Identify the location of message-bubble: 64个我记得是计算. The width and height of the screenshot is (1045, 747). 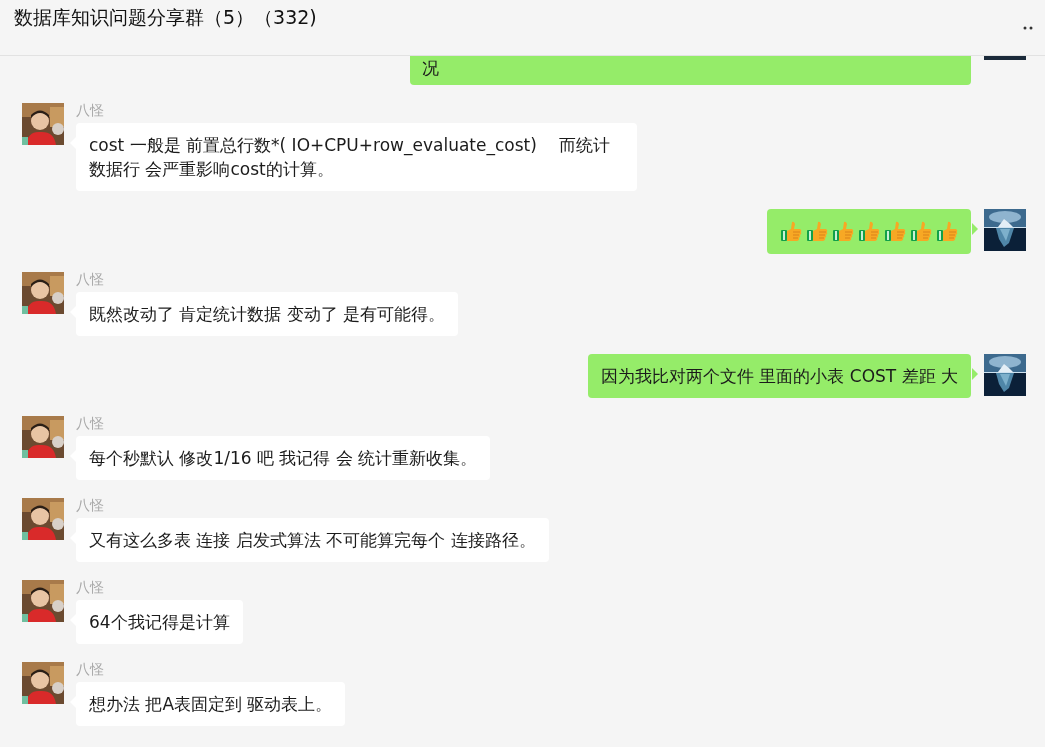
(159, 622).